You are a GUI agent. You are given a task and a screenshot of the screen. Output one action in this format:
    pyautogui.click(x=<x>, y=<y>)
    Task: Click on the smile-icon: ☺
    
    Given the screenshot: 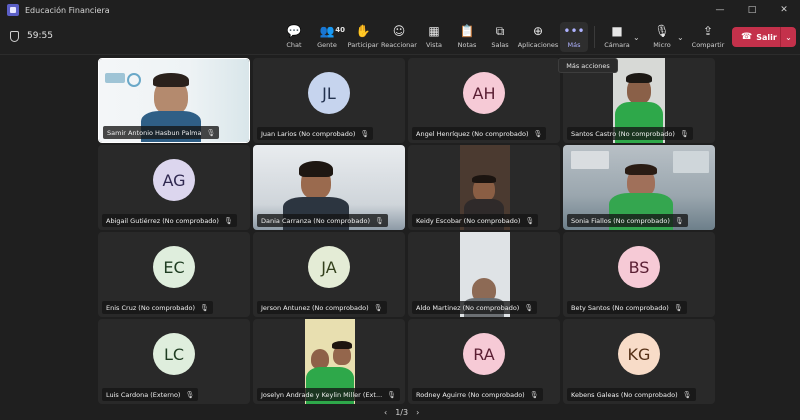 What is the action you would take?
    pyautogui.click(x=399, y=31)
    